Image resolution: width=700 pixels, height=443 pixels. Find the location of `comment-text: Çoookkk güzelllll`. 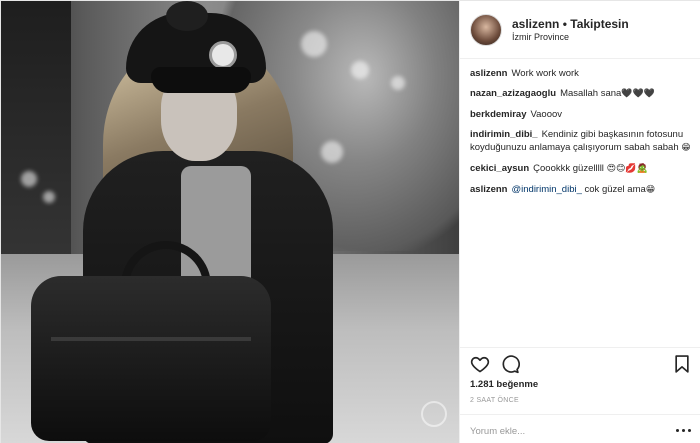

comment-text: Çoookkk güzelllll is located at coordinates (568, 168).